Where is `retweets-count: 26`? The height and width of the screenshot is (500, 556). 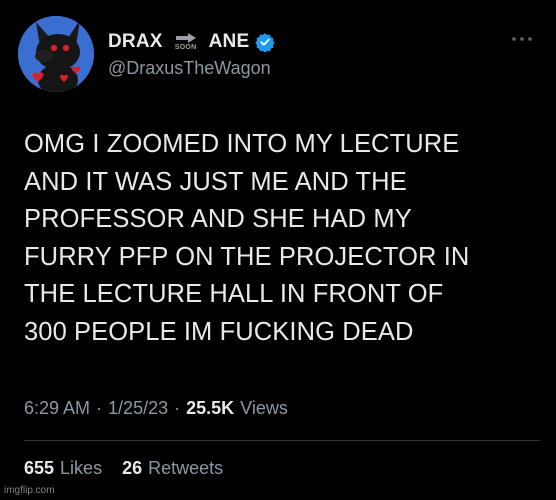
retweets-count: 26 is located at coordinates (132, 468).